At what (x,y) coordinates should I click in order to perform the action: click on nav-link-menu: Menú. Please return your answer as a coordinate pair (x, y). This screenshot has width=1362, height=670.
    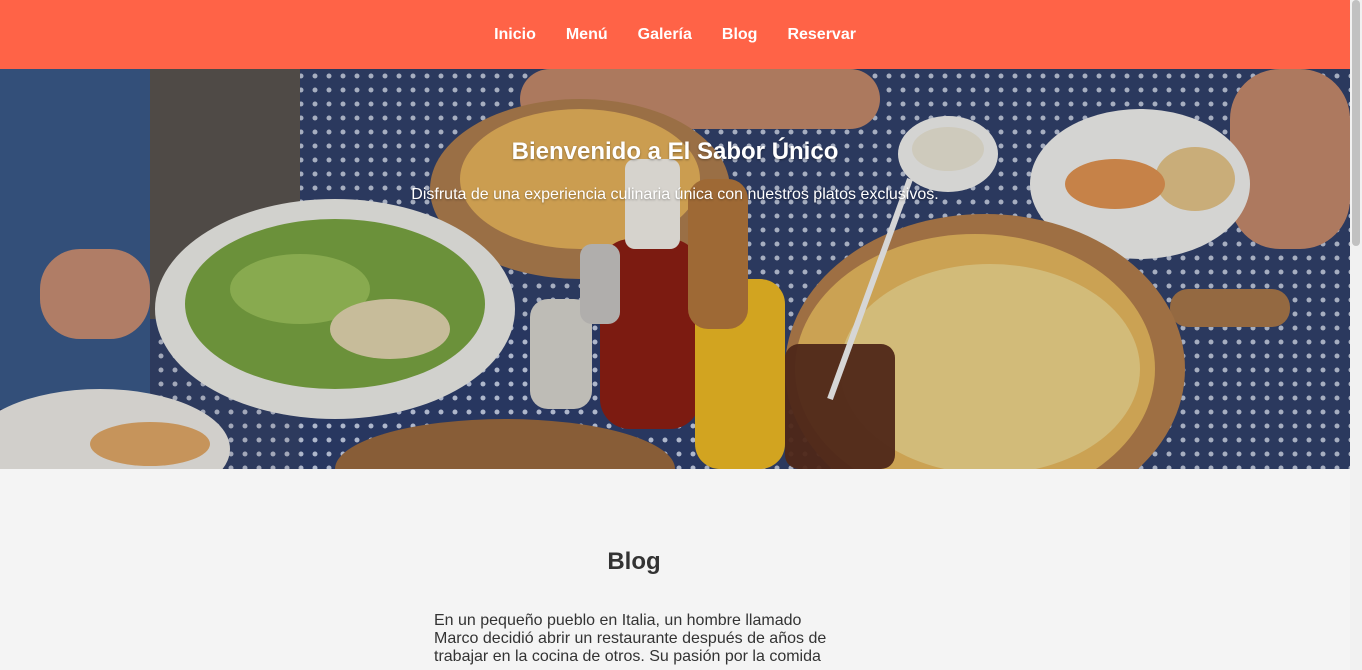
    Looking at the image, I should click on (587, 35).